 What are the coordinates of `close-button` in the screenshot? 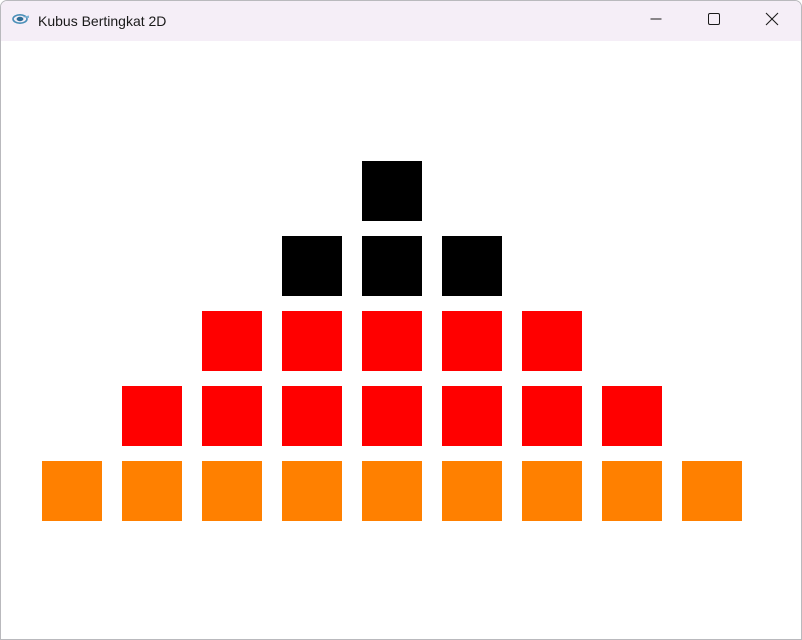 It's located at (772, 21).